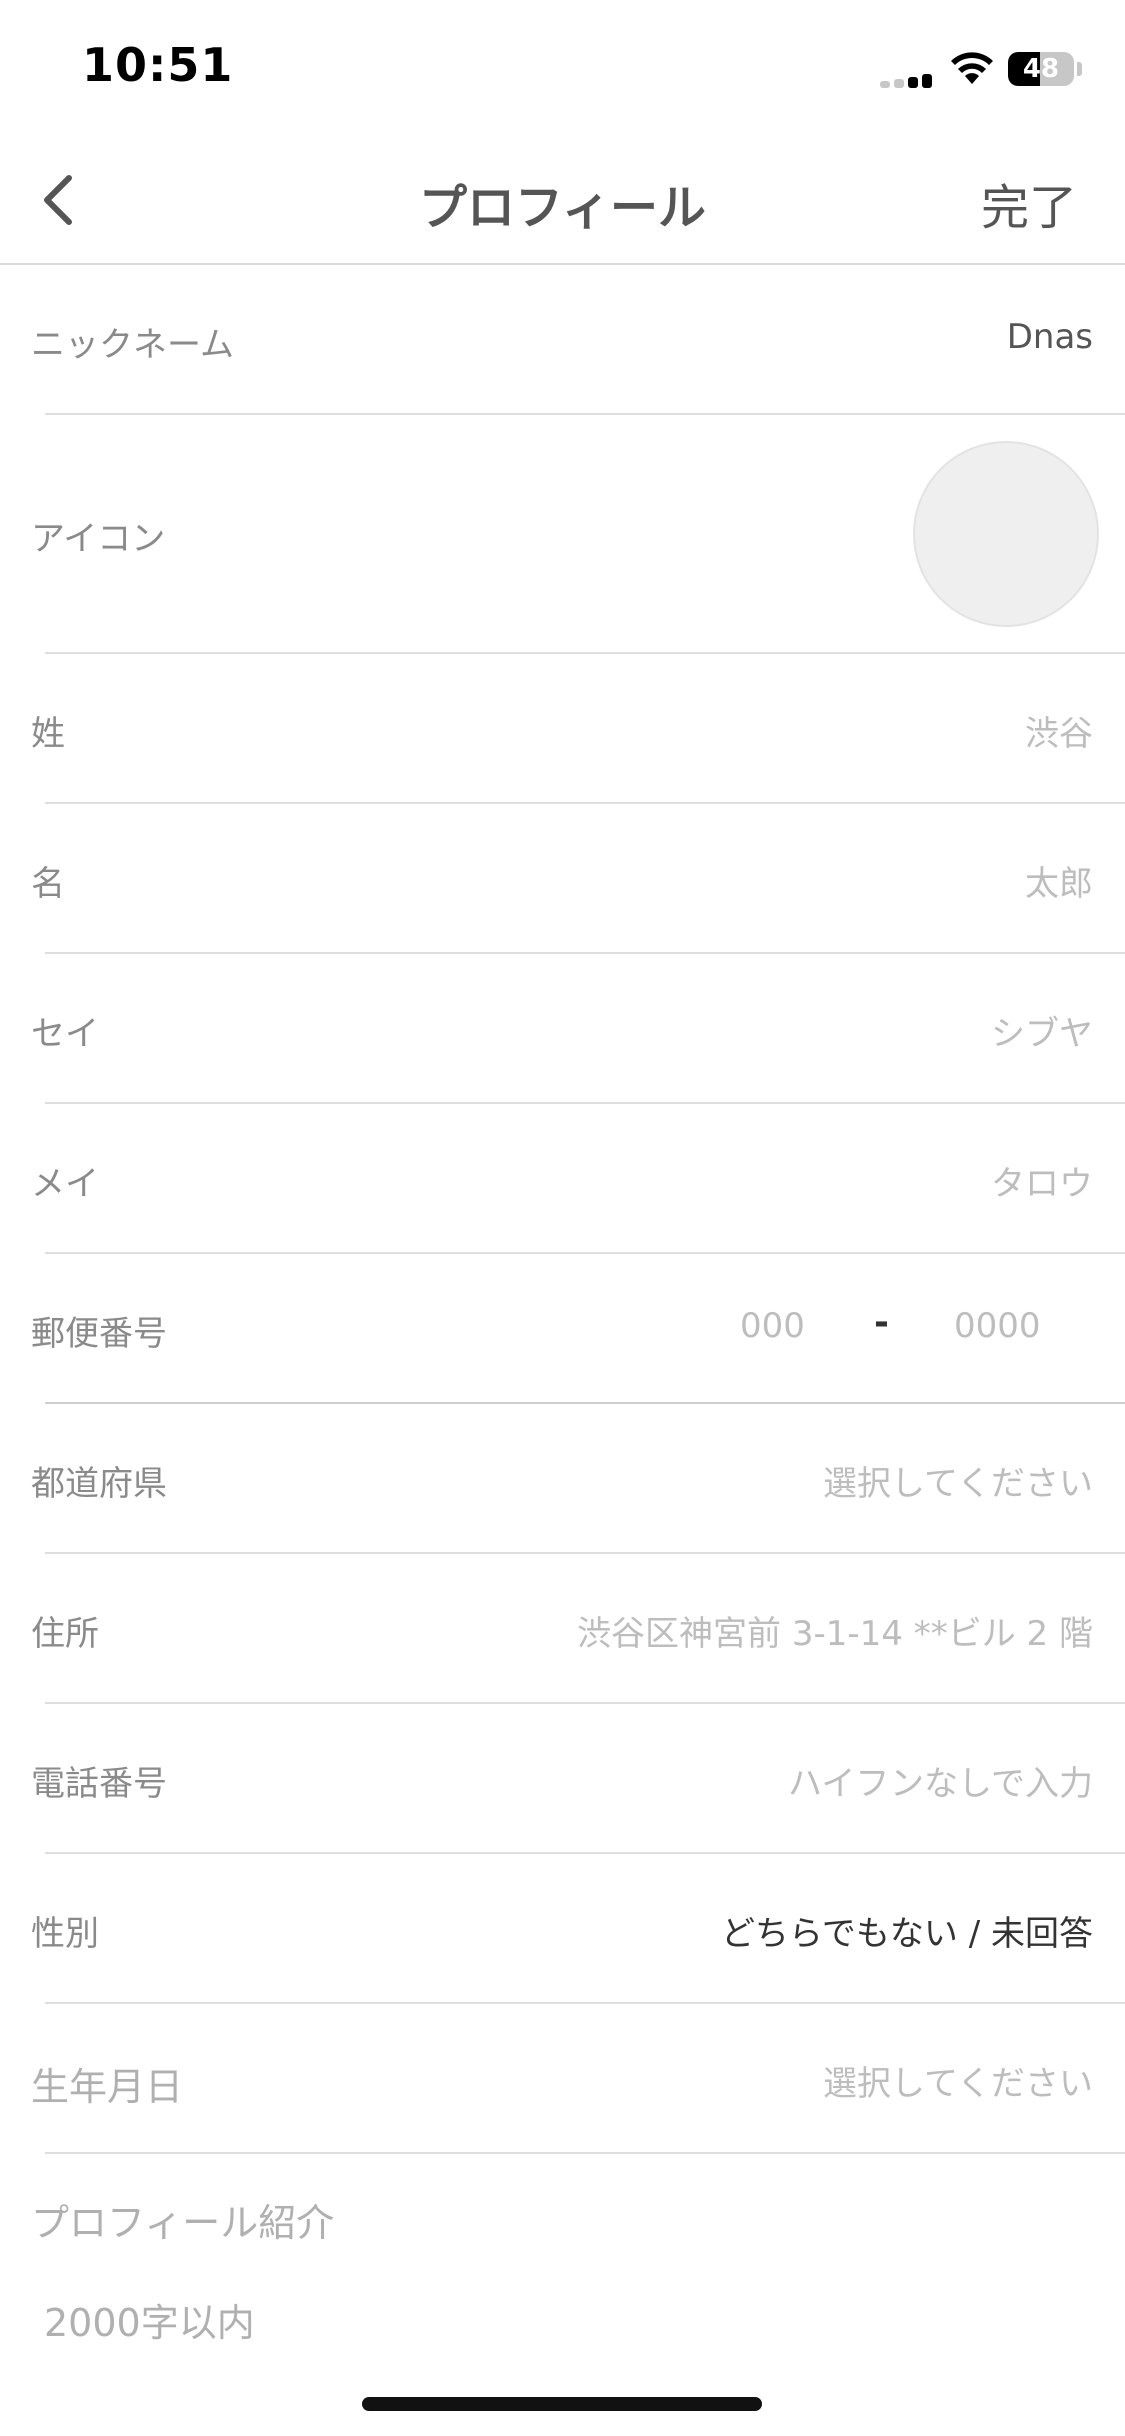 This screenshot has height=2436, width=1125. Describe the element at coordinates (98, 539) in the screenshot. I see `icon-label: アイコン` at that location.